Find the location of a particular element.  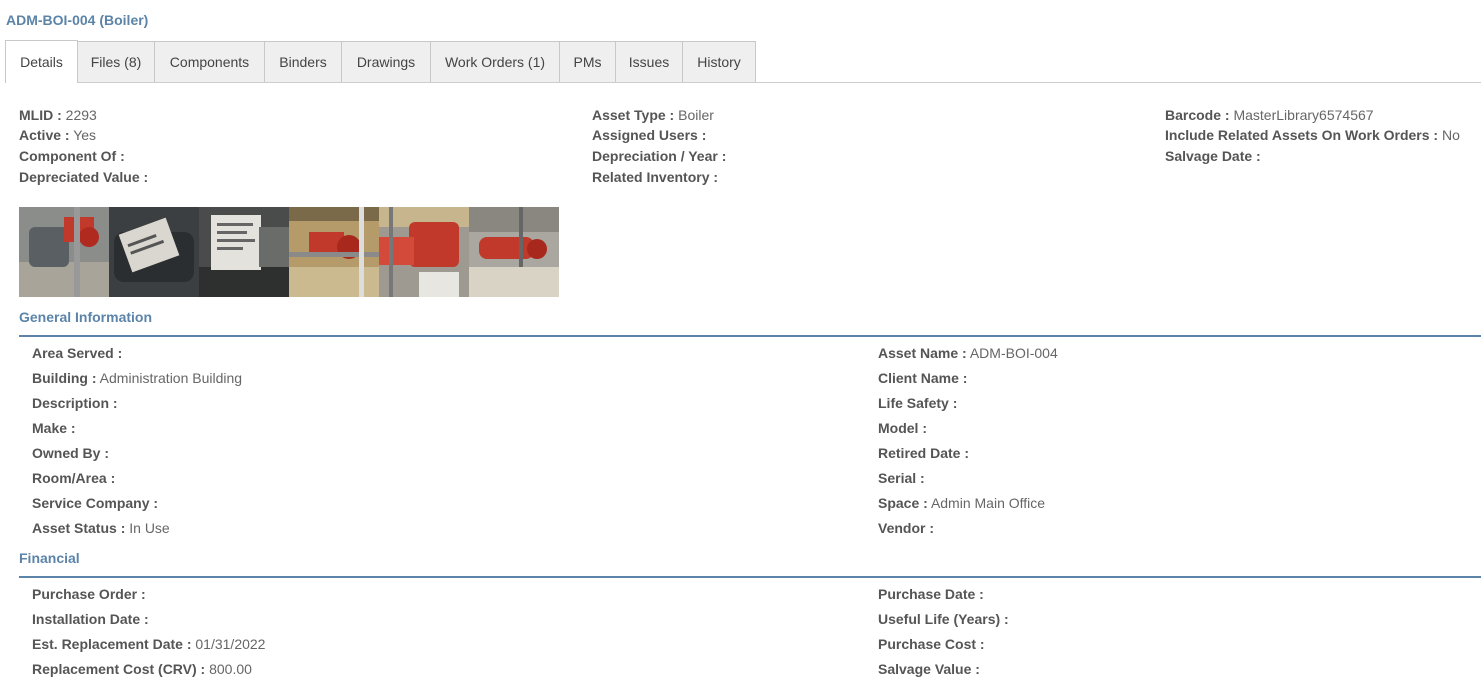

tab-pms: PMs is located at coordinates (587, 61).